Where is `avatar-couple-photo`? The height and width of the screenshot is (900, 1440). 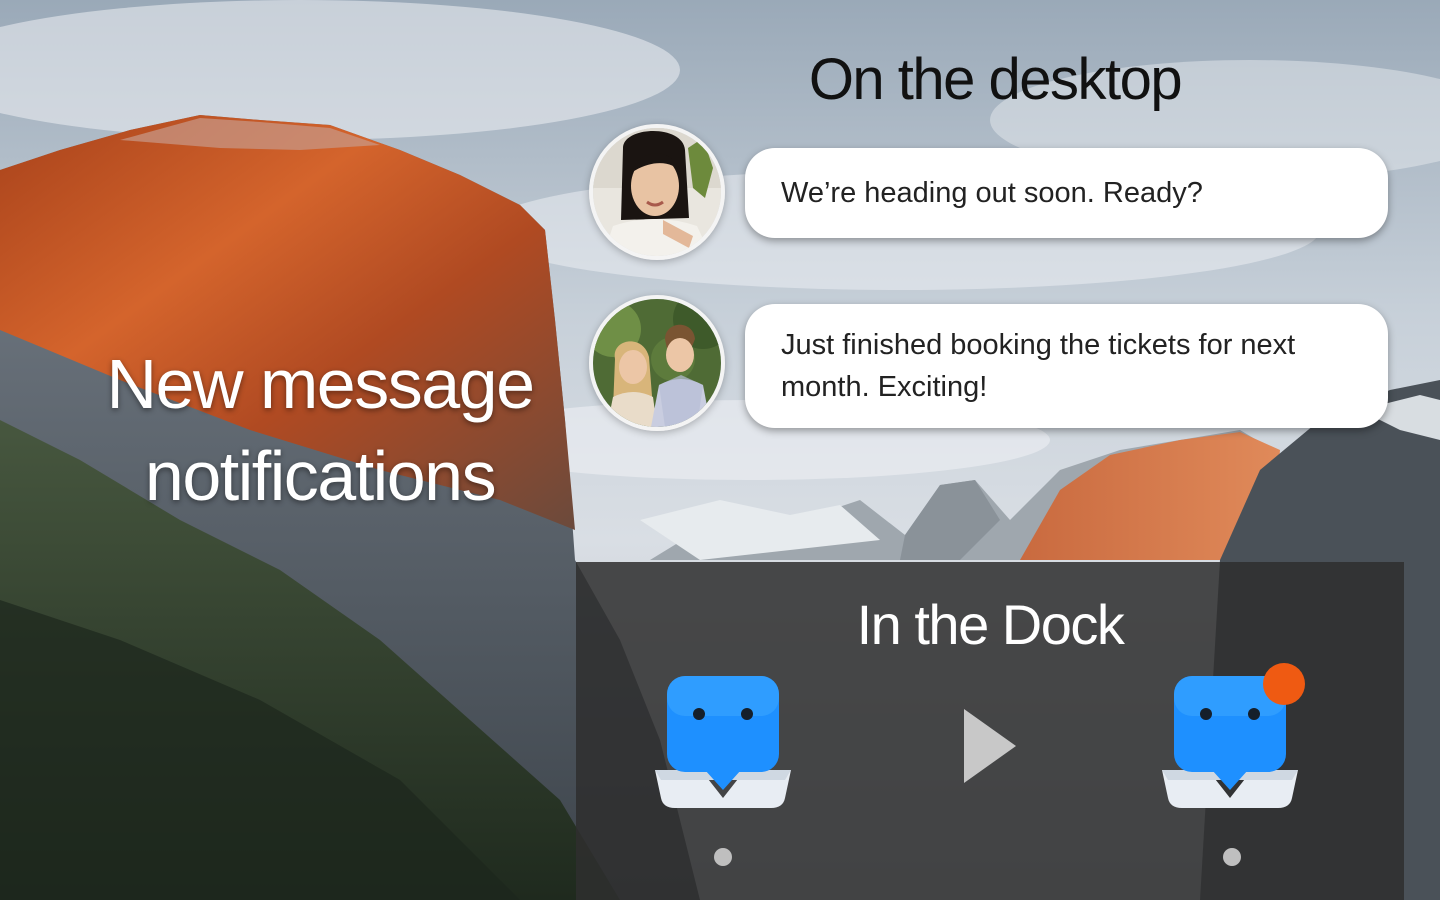
avatar-couple-photo is located at coordinates (657, 363).